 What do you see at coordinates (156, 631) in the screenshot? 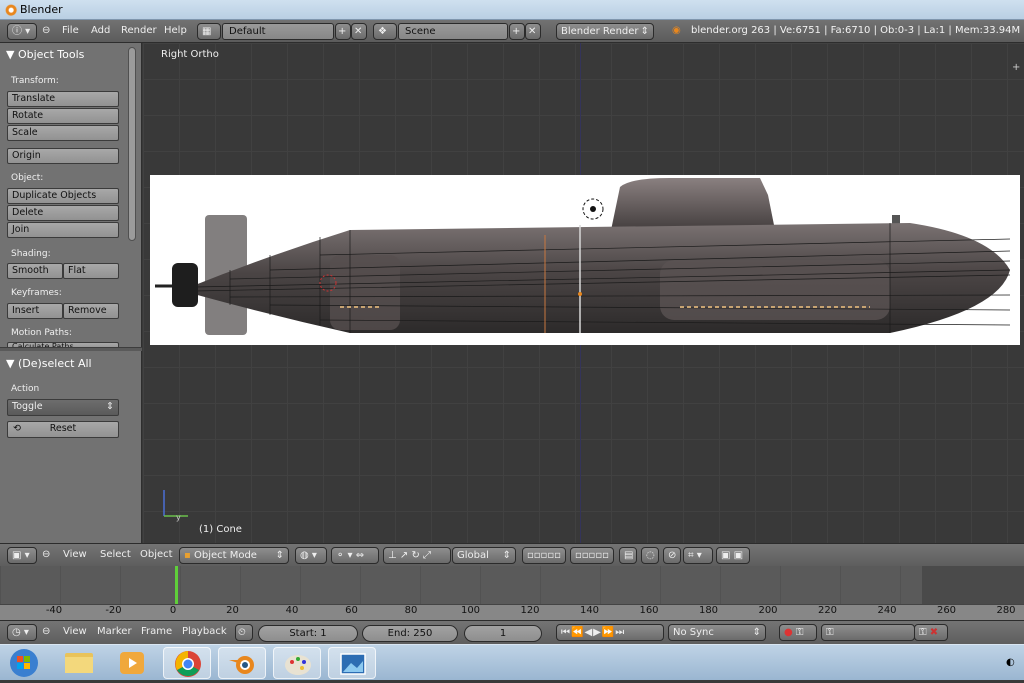
I see `menu-frame: Frame` at bounding box center [156, 631].